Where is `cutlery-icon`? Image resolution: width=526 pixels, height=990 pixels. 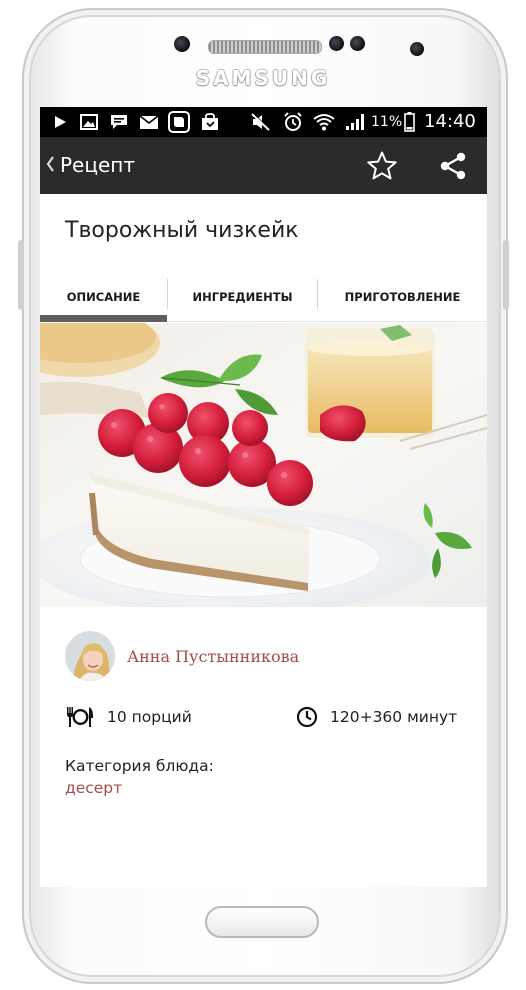
cutlery-icon is located at coordinates (80, 717).